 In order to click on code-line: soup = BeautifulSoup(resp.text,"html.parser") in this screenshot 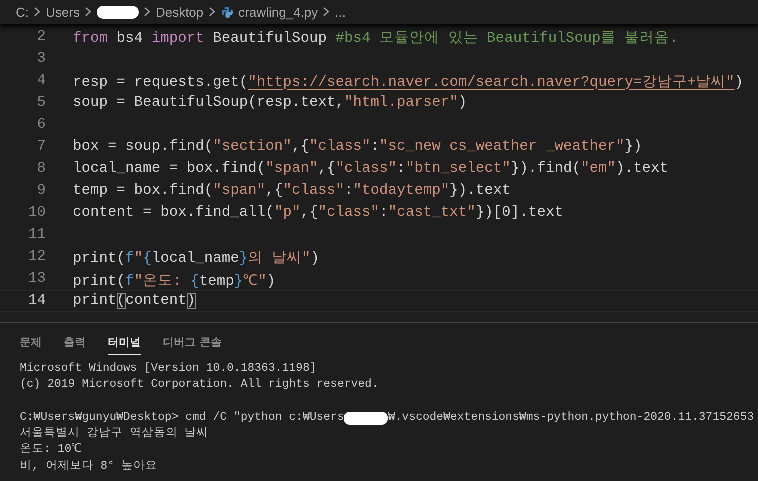, I will do `click(270, 103)`.